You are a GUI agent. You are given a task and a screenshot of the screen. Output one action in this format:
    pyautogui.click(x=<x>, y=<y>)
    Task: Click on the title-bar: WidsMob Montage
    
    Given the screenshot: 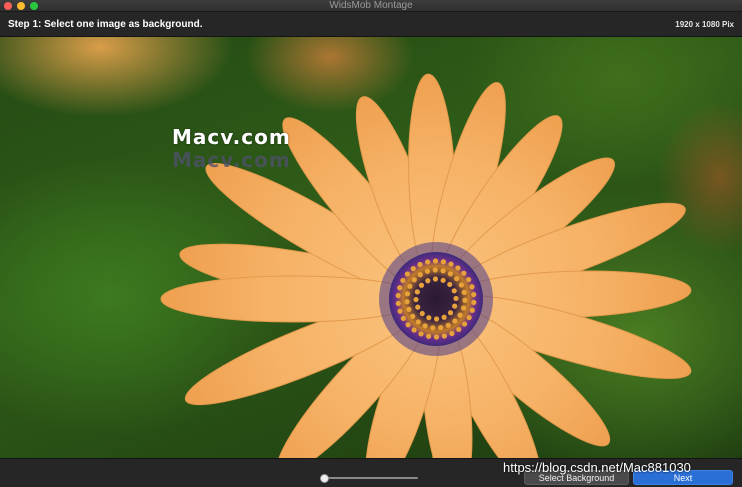 What is the action you would take?
    pyautogui.click(x=371, y=6)
    